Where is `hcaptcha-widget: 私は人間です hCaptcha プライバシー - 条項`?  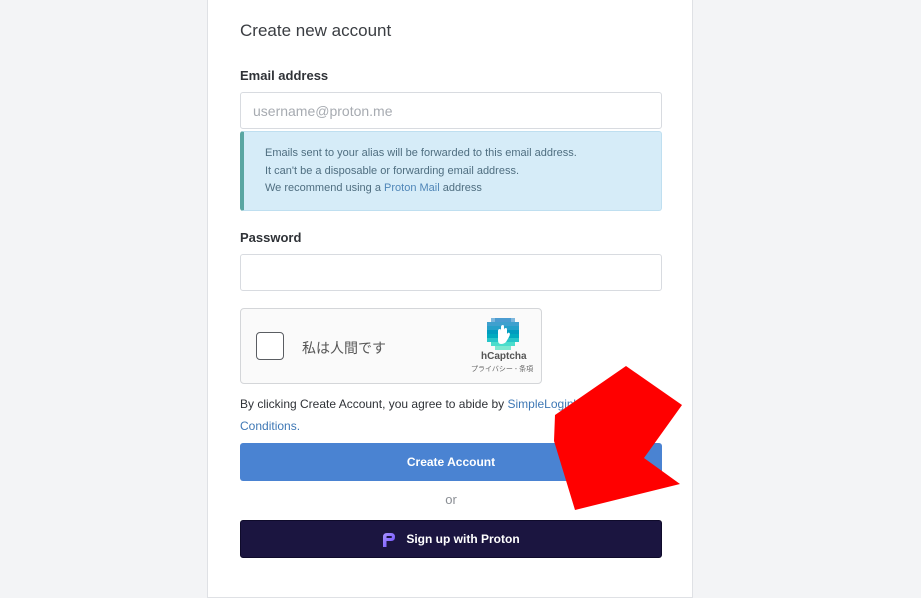
hcaptcha-widget: 私は人間です hCaptcha プライバシー - 条項 is located at coordinates (391, 346).